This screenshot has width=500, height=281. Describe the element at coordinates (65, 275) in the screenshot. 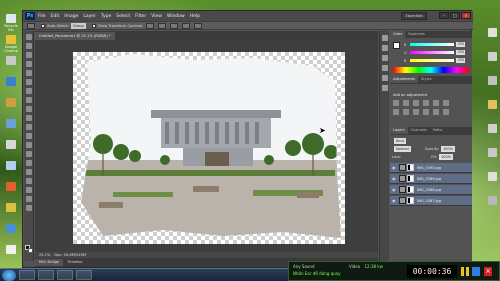

I see `taskbar-app-photoshop` at that location.